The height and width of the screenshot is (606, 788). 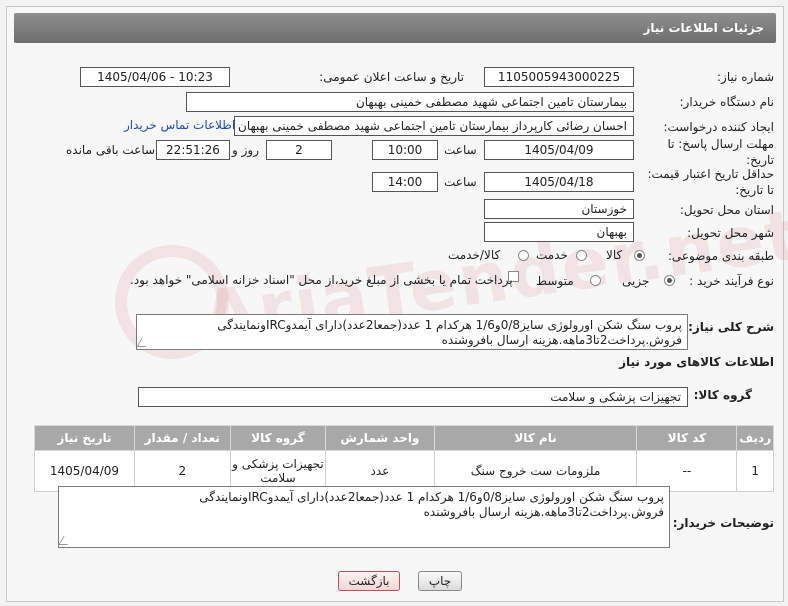 I want to click on process-label: نوع فرآیند خرید :, so click(x=731, y=281).